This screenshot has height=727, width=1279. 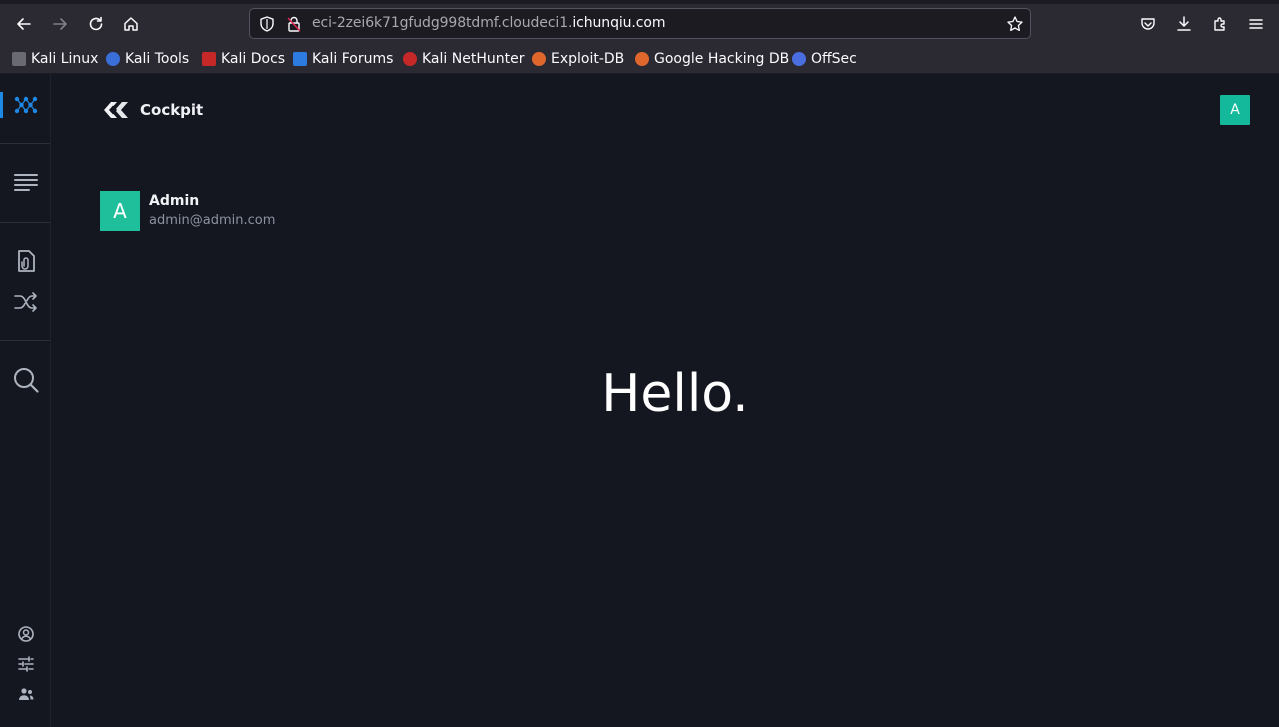 I want to click on bookmark-label: OffSec, so click(x=834, y=59).